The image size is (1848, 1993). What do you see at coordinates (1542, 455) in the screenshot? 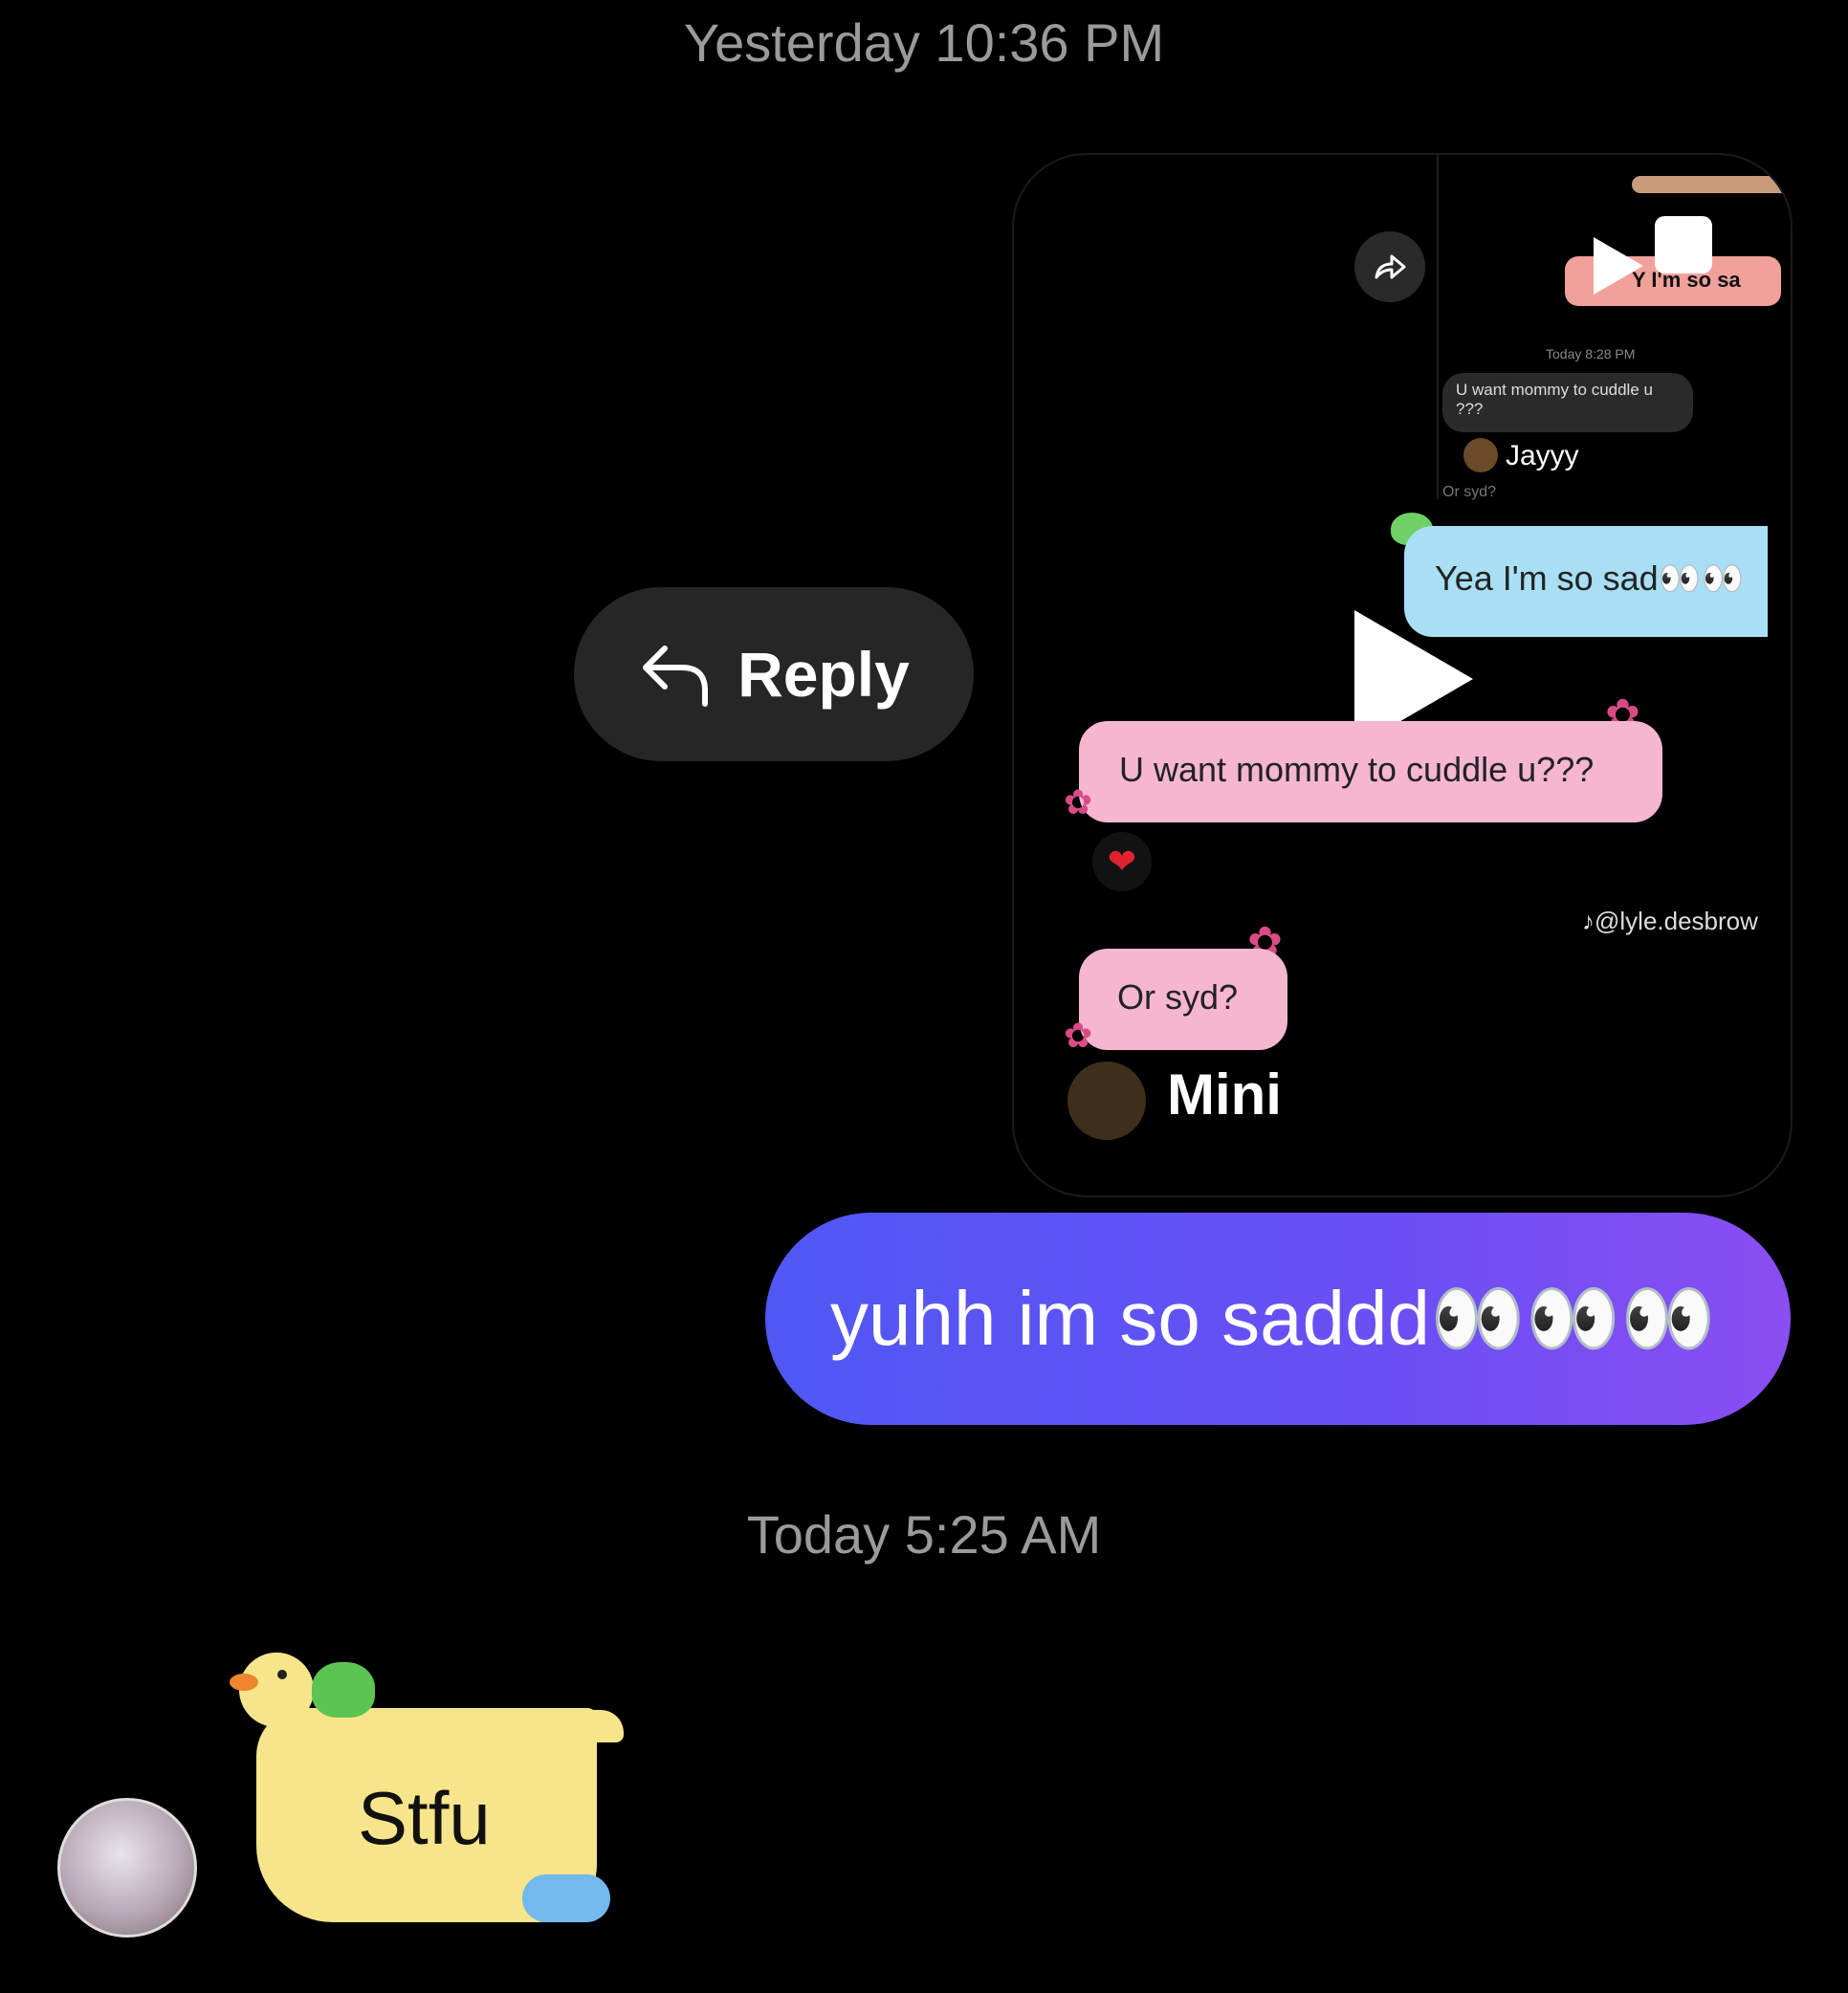
I see `inner-name: Jayyy` at bounding box center [1542, 455].